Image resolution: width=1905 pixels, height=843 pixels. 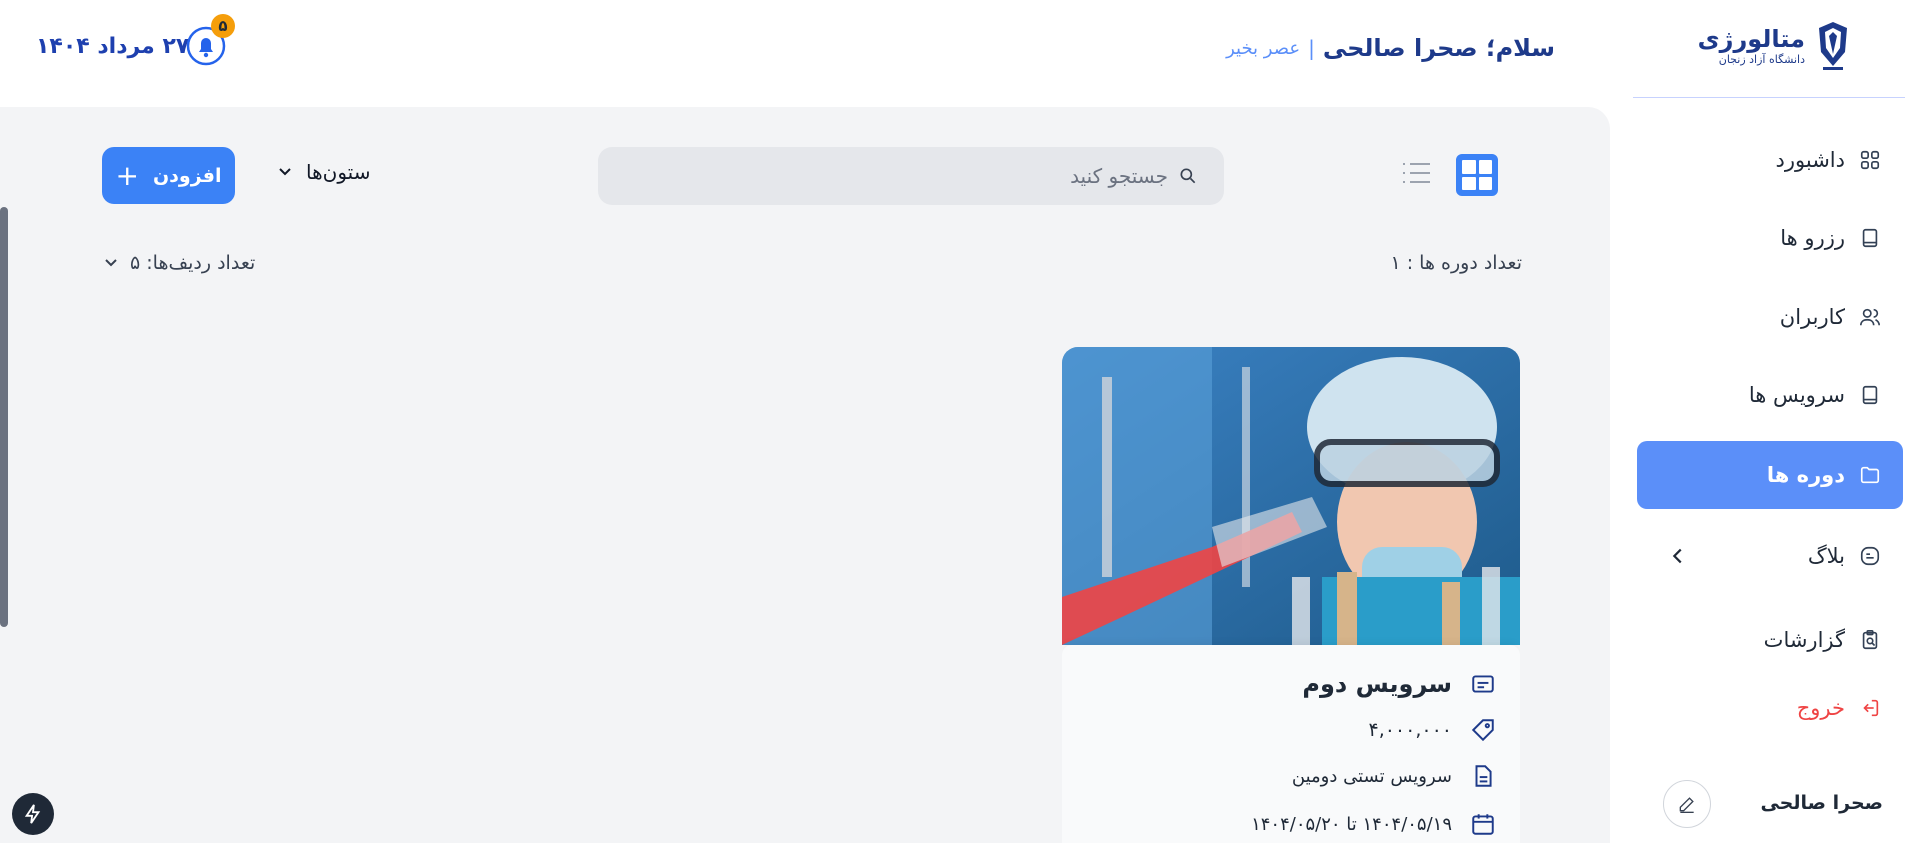 I want to click on course-price: ۴,۰۰۰,۰۰۰, so click(x=1410, y=730).